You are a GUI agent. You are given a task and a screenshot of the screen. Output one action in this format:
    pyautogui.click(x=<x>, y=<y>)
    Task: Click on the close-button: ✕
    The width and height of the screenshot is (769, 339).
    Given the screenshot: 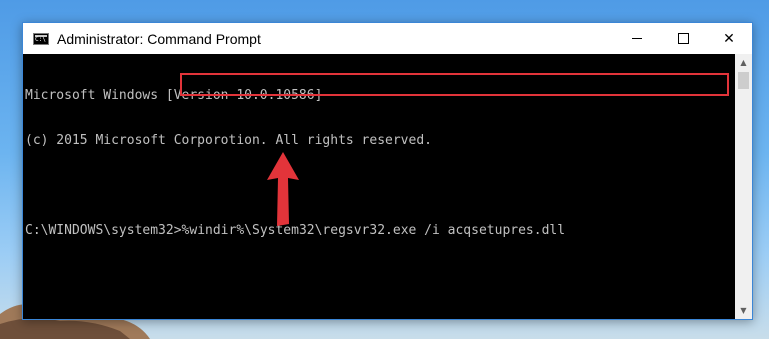 What is the action you would take?
    pyautogui.click(x=729, y=38)
    